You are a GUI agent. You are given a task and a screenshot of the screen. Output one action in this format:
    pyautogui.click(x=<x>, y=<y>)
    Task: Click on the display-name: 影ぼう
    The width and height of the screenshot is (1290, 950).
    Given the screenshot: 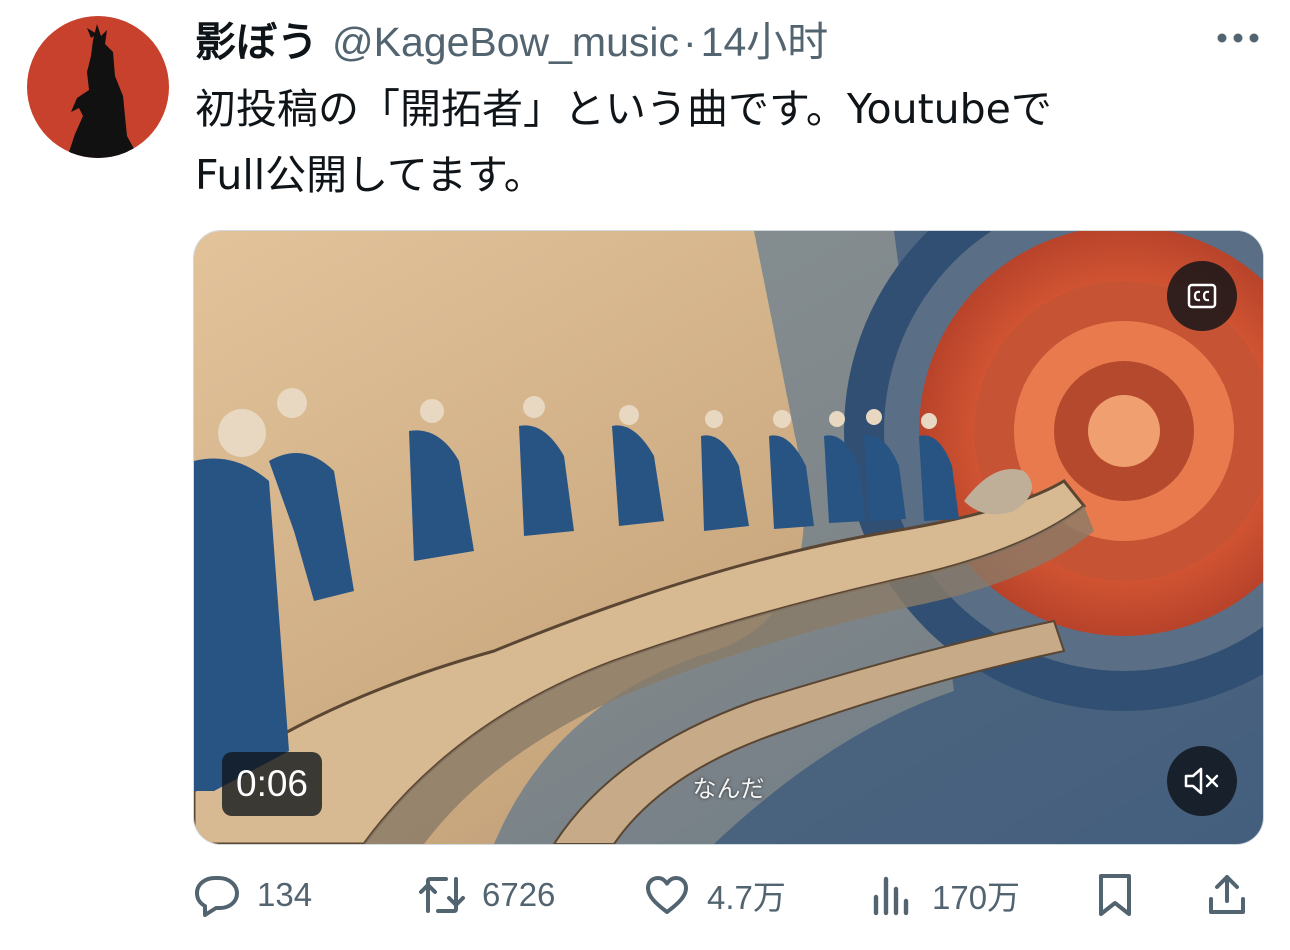 What is the action you would take?
    pyautogui.click(x=256, y=38)
    